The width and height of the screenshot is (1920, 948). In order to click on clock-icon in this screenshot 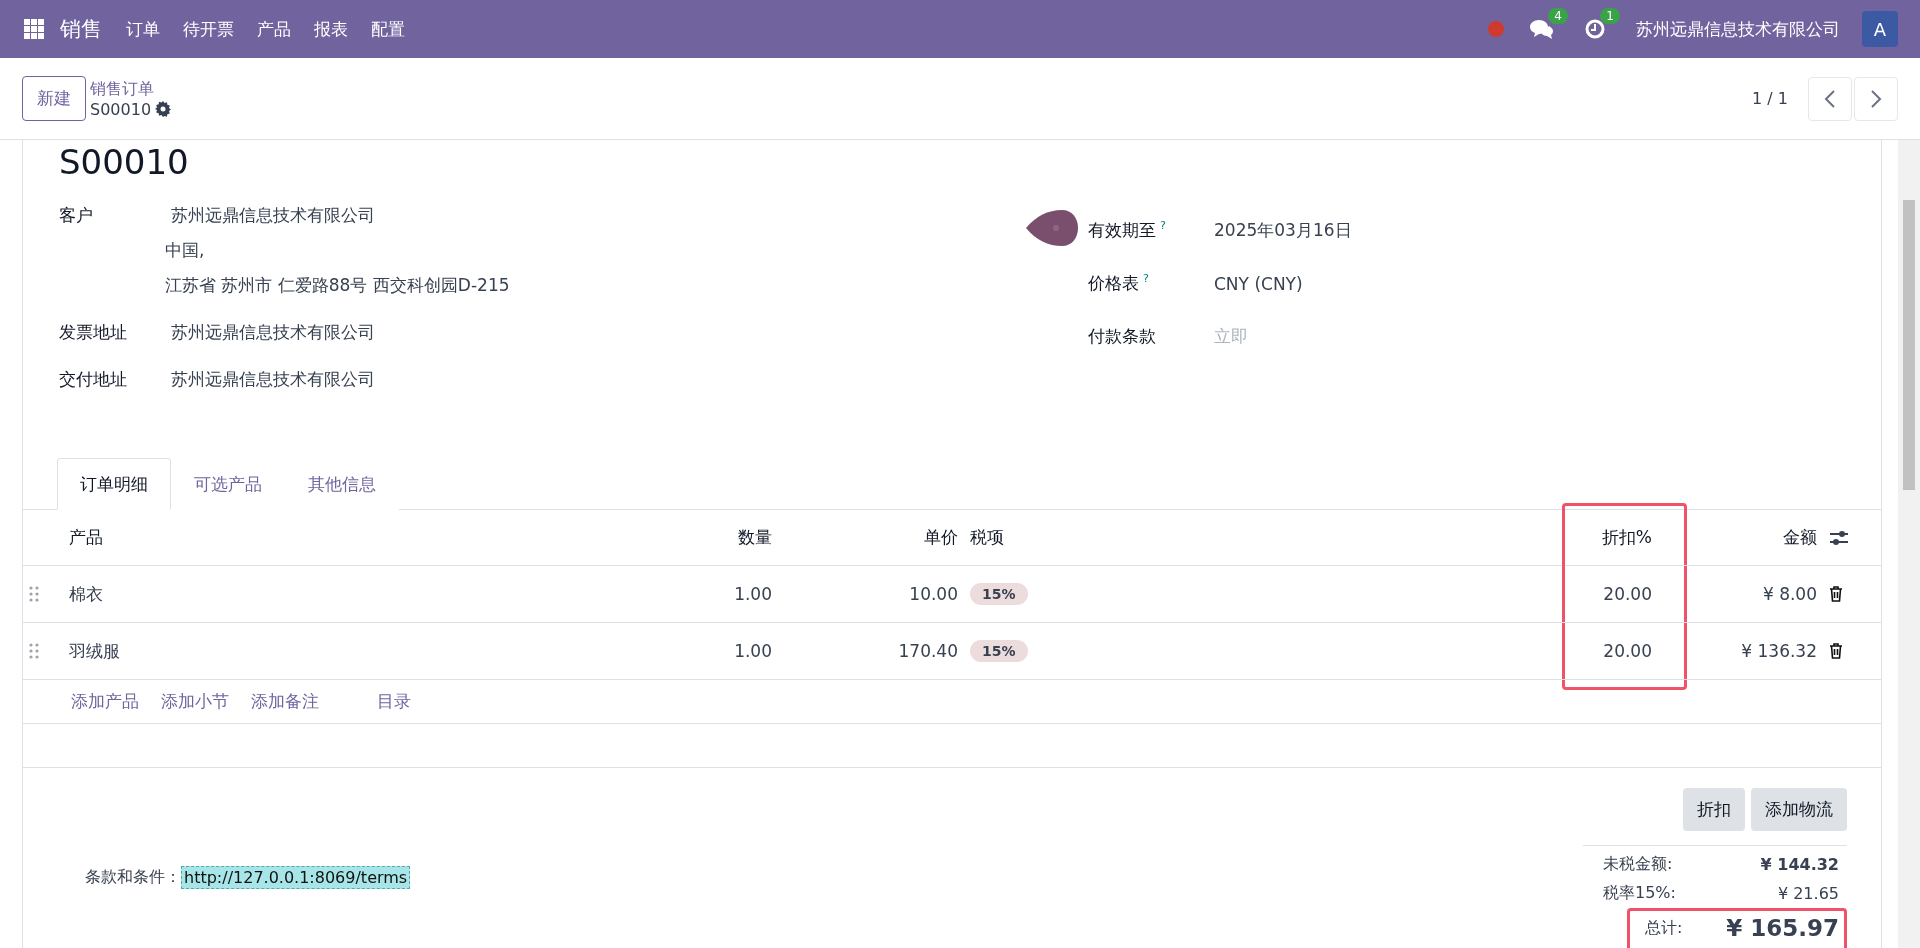, I will do `click(1595, 29)`.